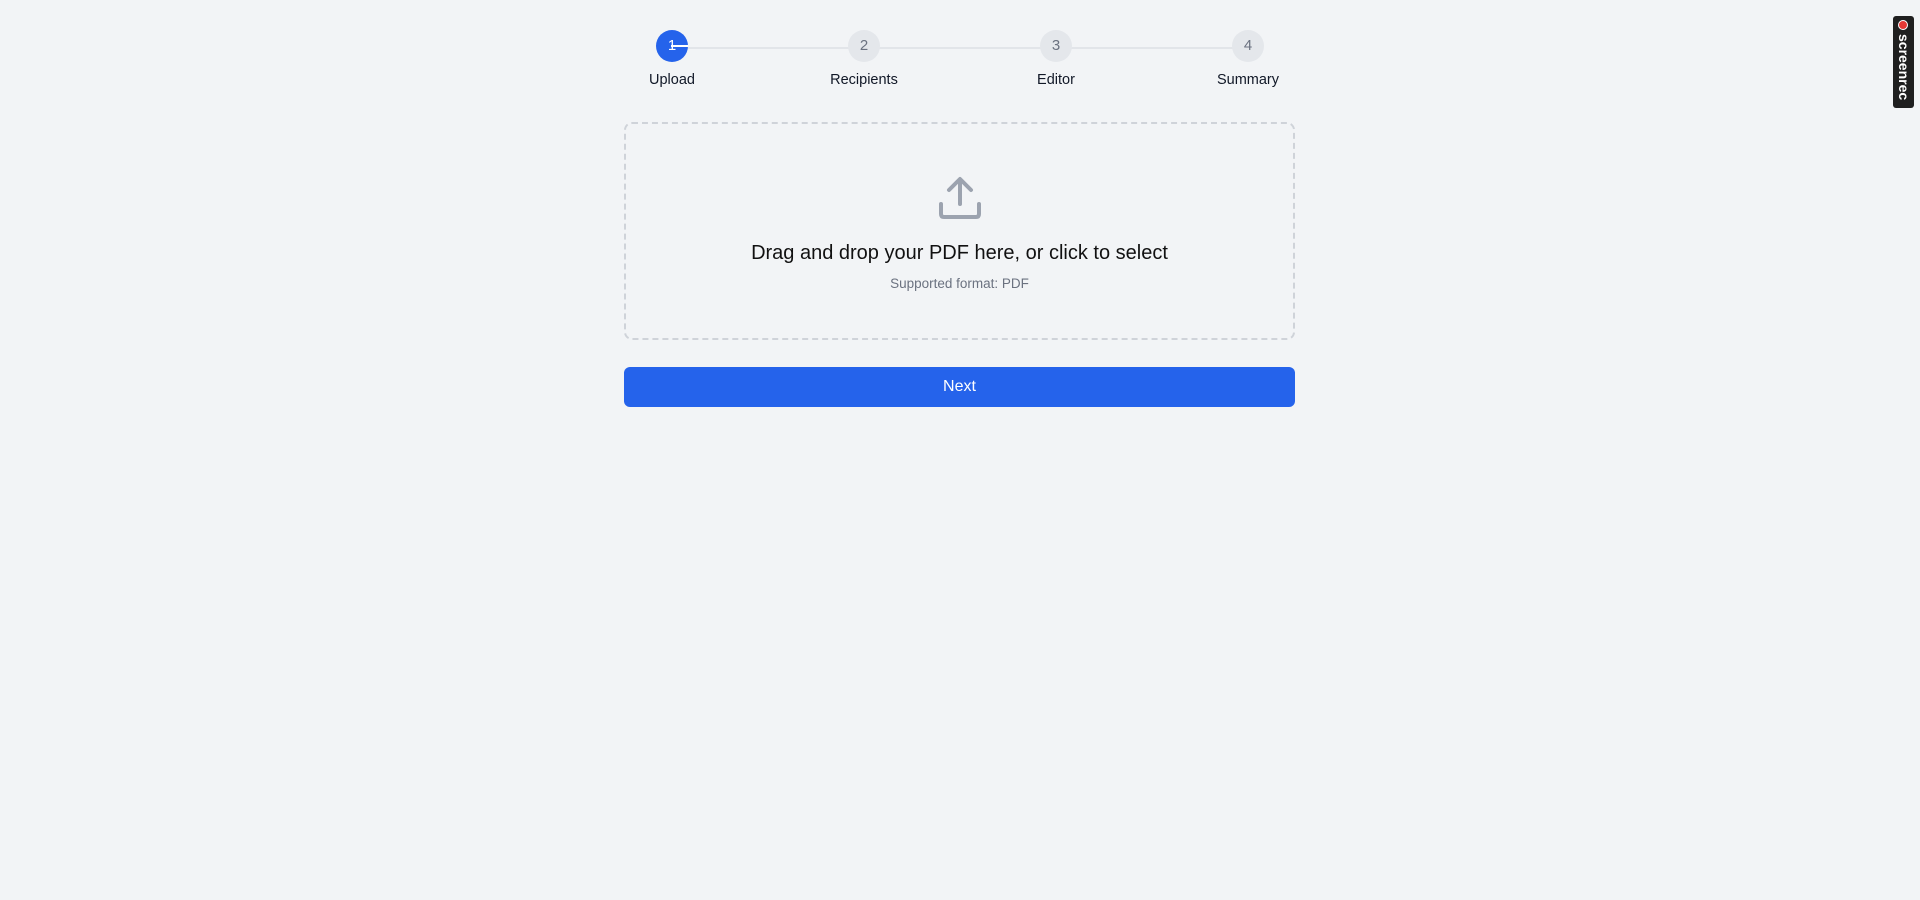 This screenshot has width=1920, height=900. What do you see at coordinates (864, 80) in the screenshot?
I see `step-label: Recipients` at bounding box center [864, 80].